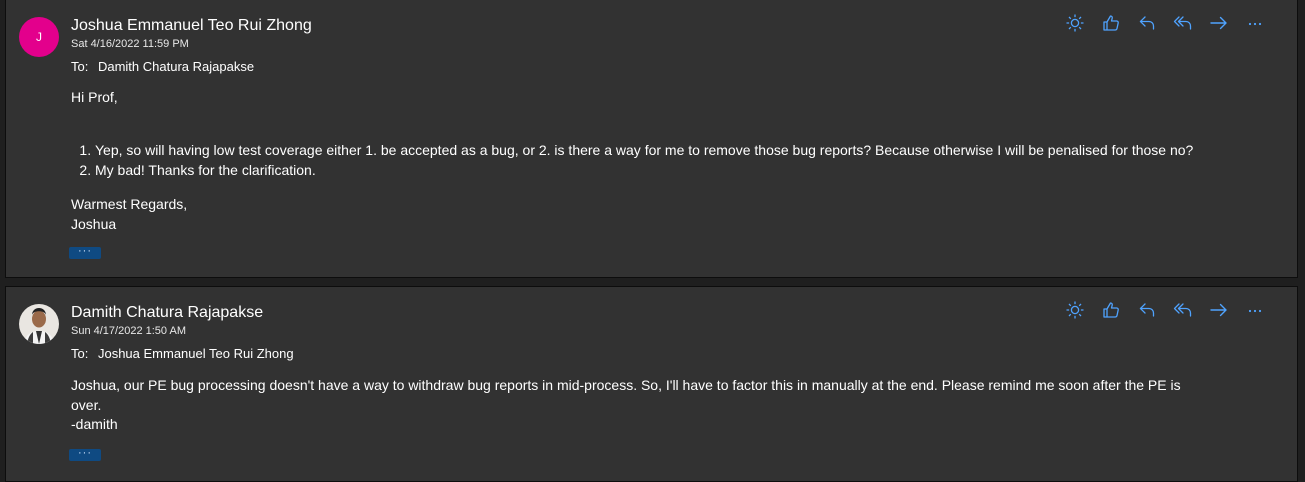 The width and height of the screenshot is (1305, 482). Describe the element at coordinates (39, 37) in the screenshot. I see `sender-avatar: J` at that location.